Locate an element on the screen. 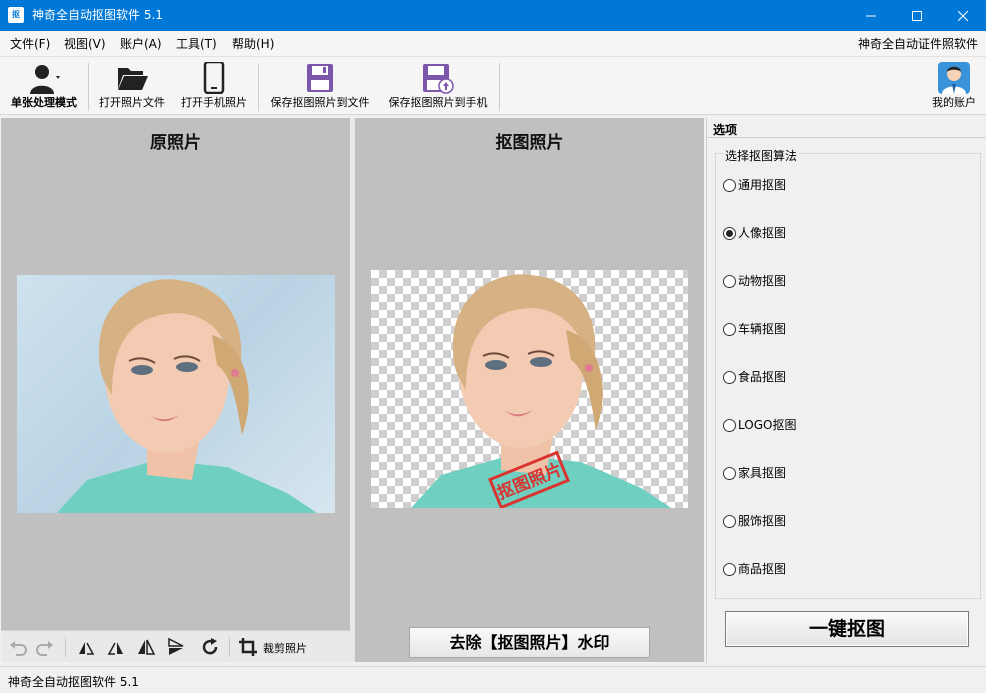 The image size is (986, 693). remove-watermark-button: 去除【抠图照片】水印 is located at coordinates (529, 642).